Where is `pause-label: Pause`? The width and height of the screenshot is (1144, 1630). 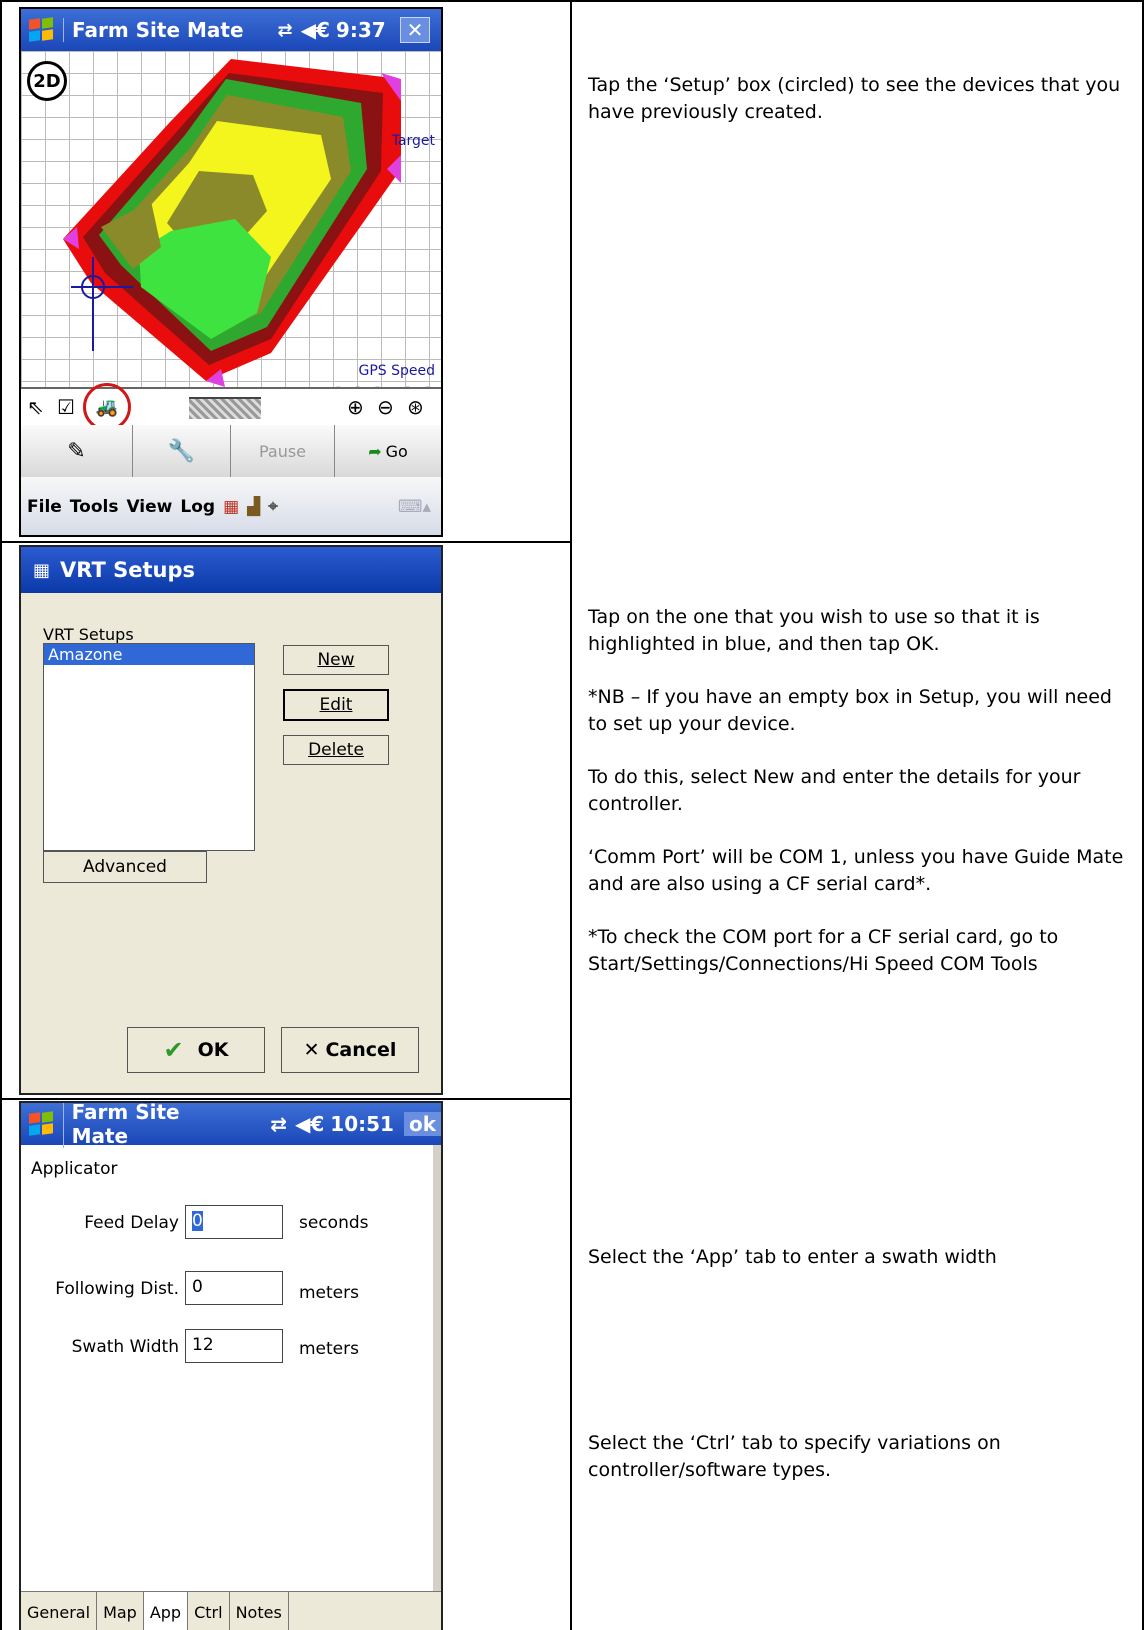 pause-label: Pause is located at coordinates (282, 451).